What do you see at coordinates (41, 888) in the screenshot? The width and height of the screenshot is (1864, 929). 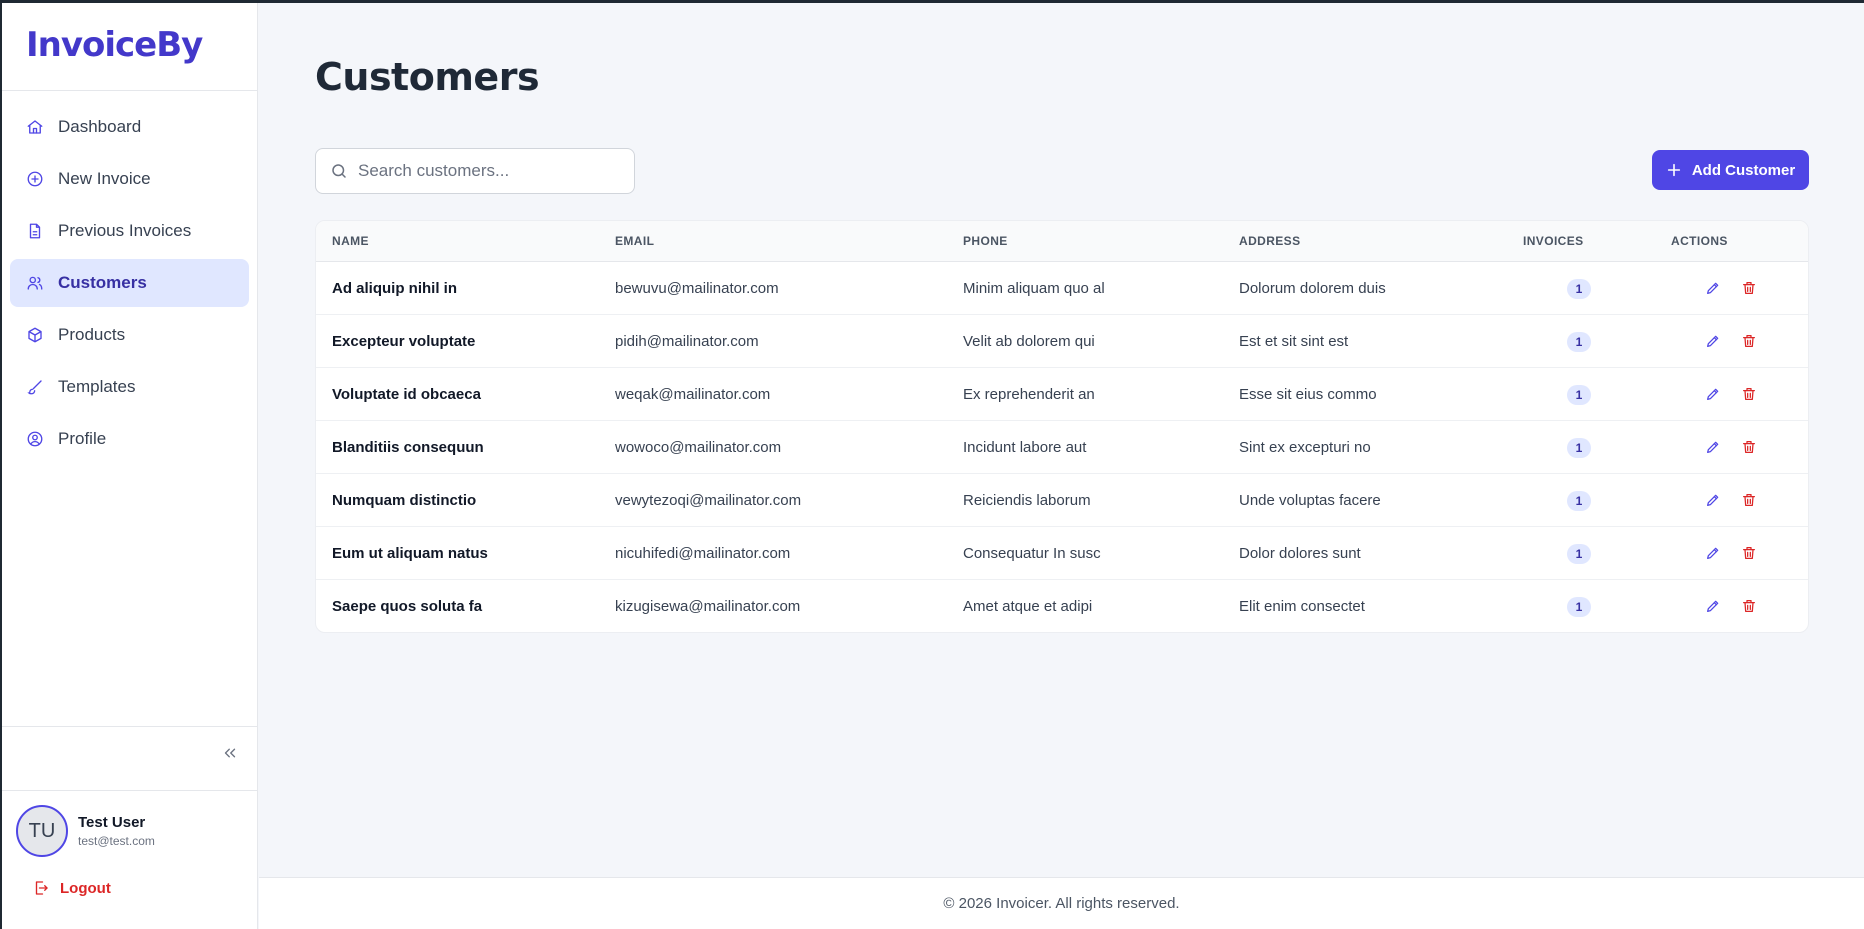 I see `logout-icon` at bounding box center [41, 888].